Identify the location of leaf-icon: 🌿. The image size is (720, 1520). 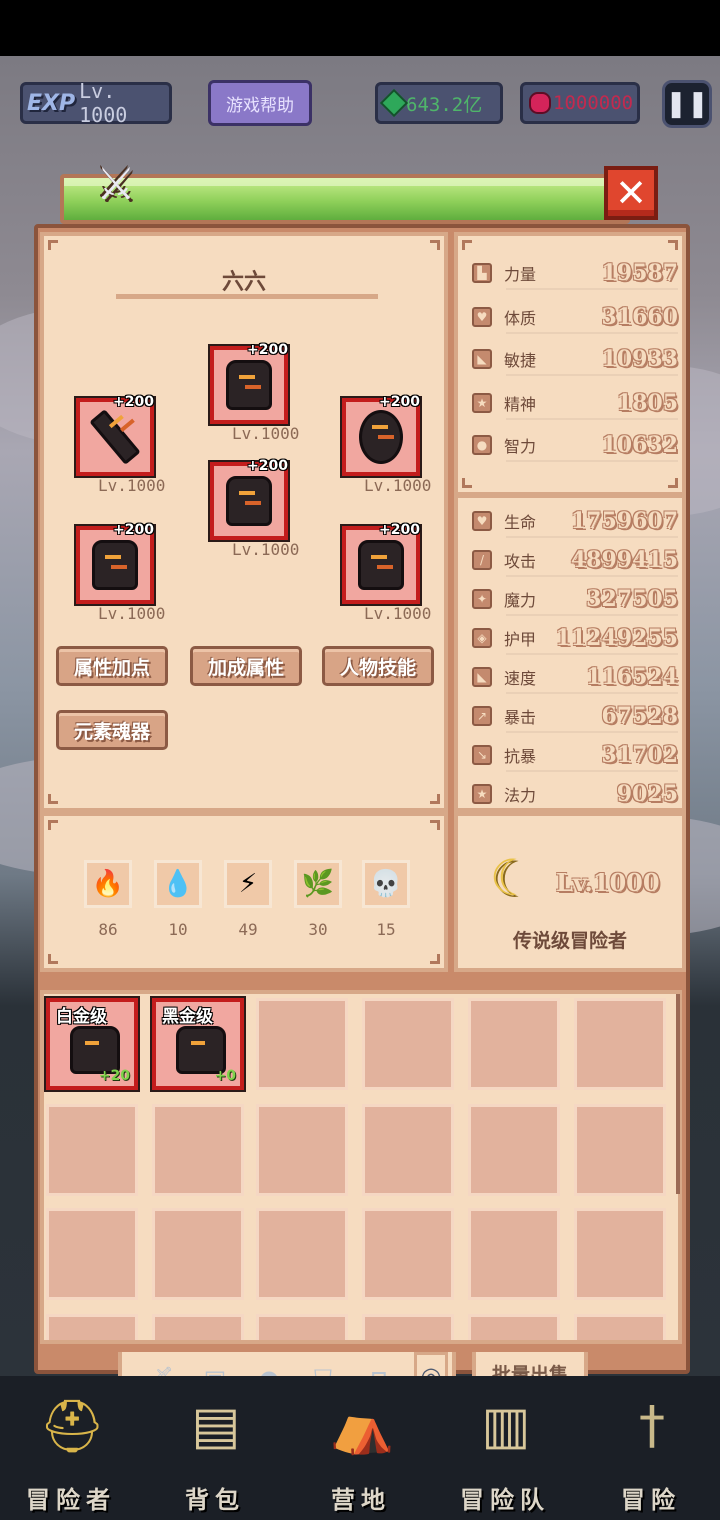
(318, 884).